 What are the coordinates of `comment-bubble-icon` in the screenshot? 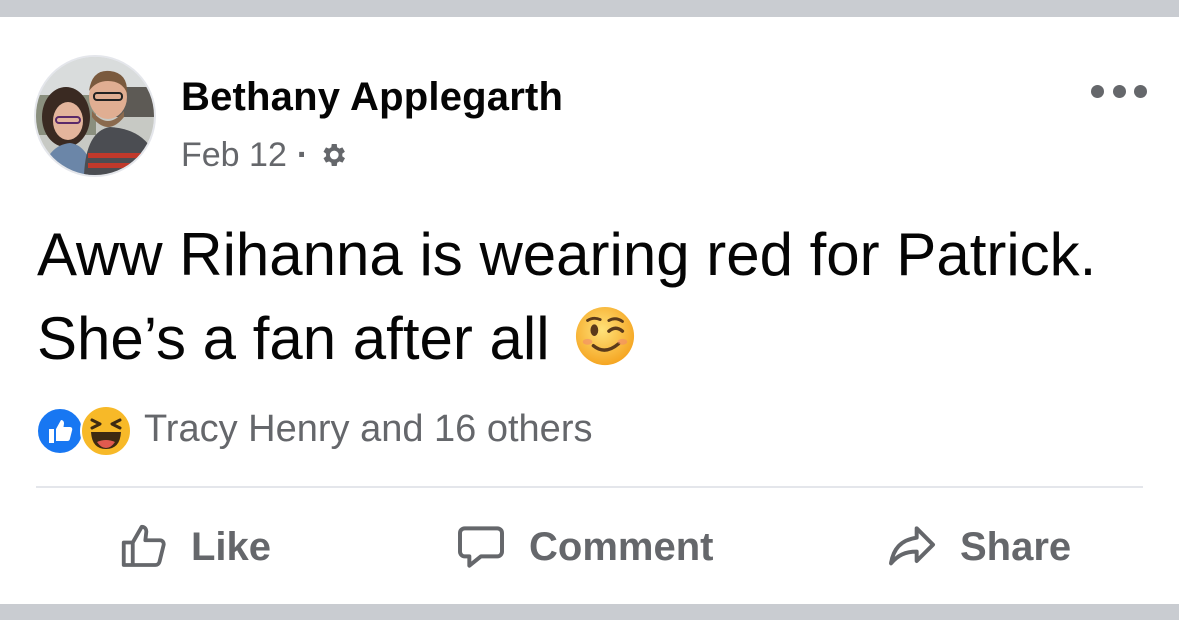 It's located at (481, 547).